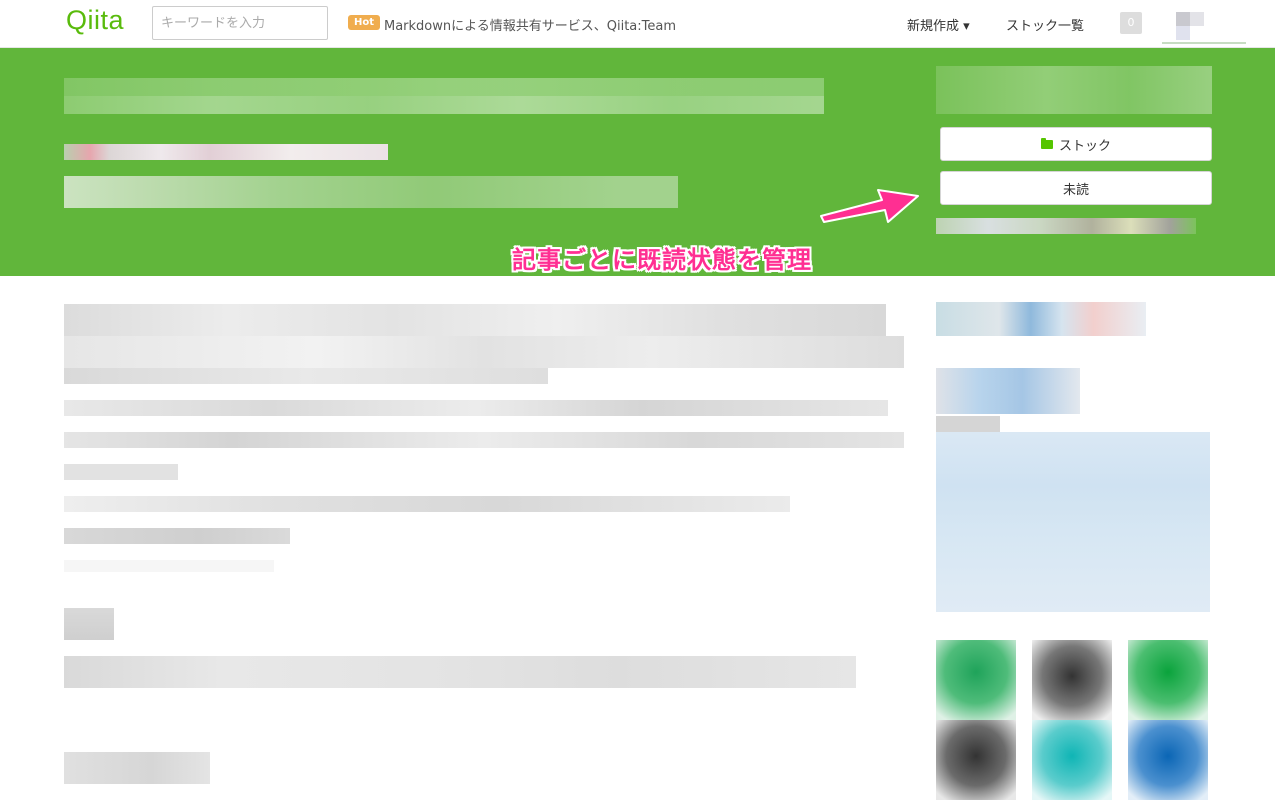  What do you see at coordinates (968, 424) in the screenshot?
I see `blurred-sidebar-title` at bounding box center [968, 424].